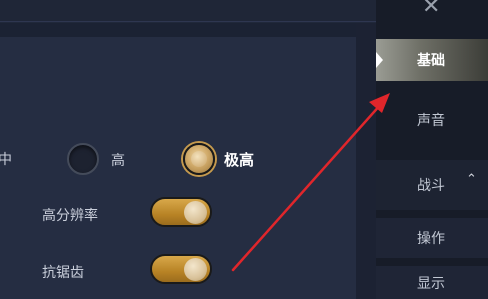 The width and height of the screenshot is (488, 299). I want to click on high-resolution-label: 高分辨率, so click(70, 216).